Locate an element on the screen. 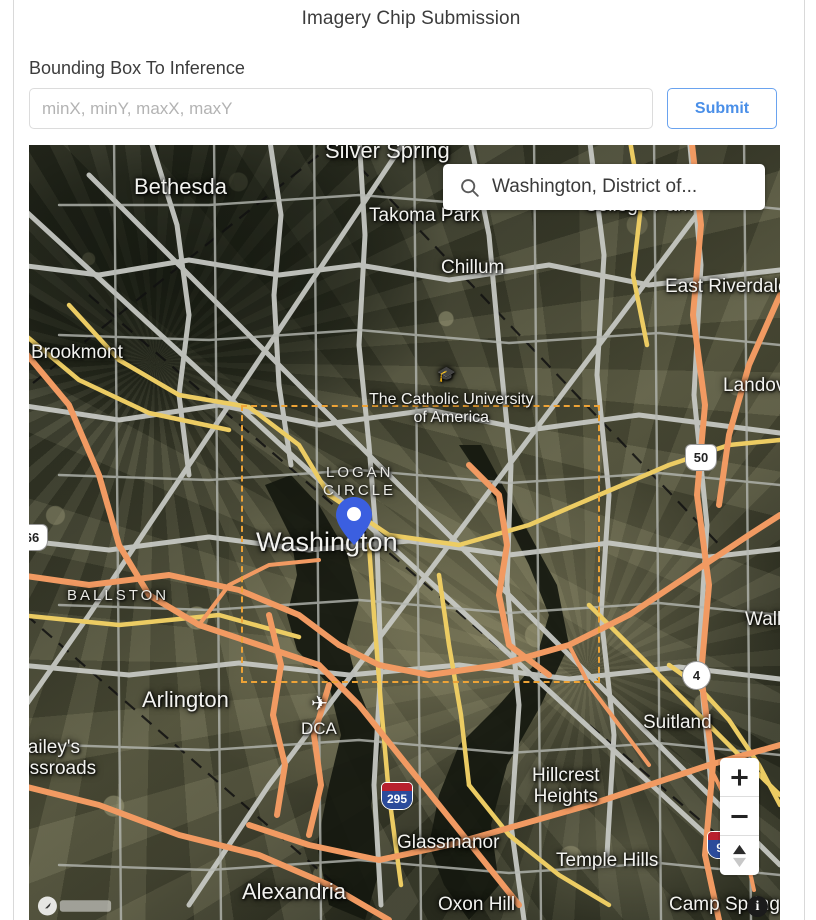  map-marker-pin is located at coordinates (354, 521).